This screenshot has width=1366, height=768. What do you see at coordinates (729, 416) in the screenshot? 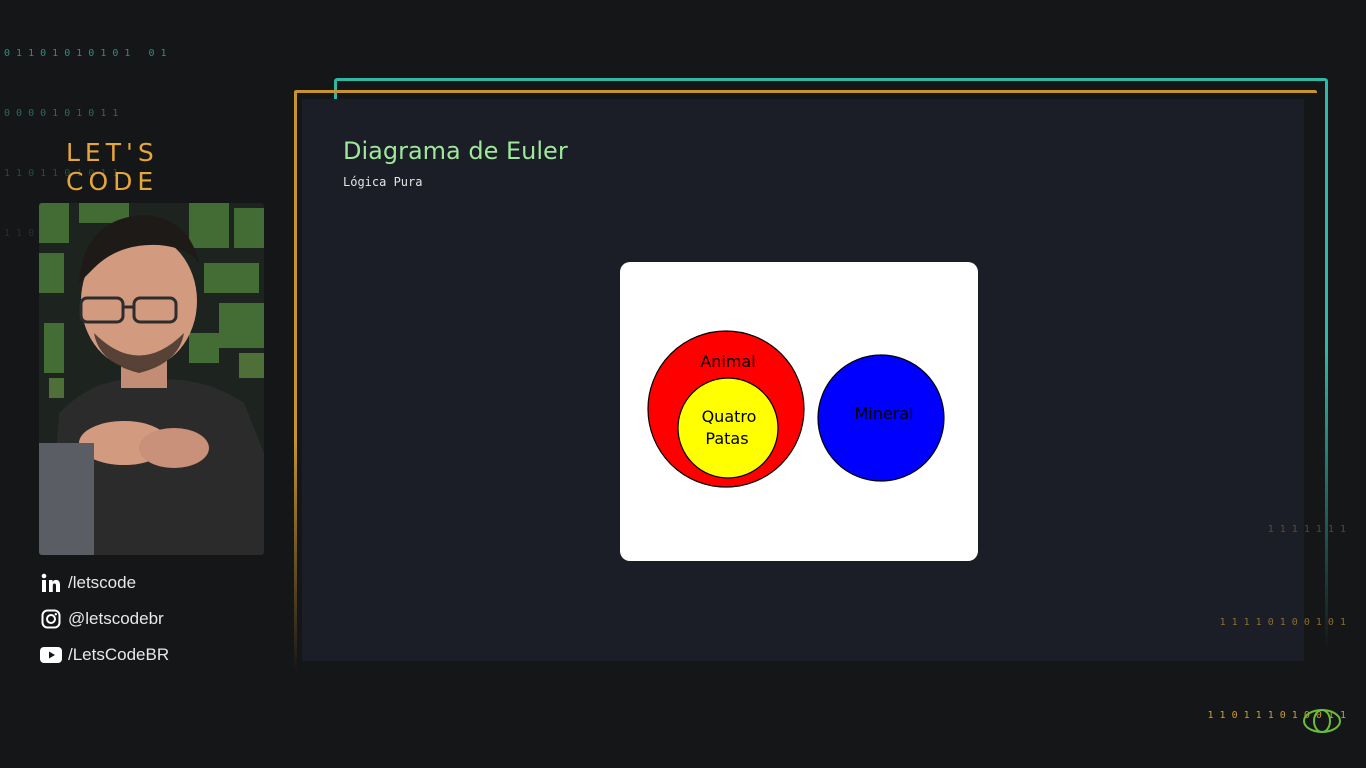
I see `quatro-label: Quatro` at bounding box center [729, 416].